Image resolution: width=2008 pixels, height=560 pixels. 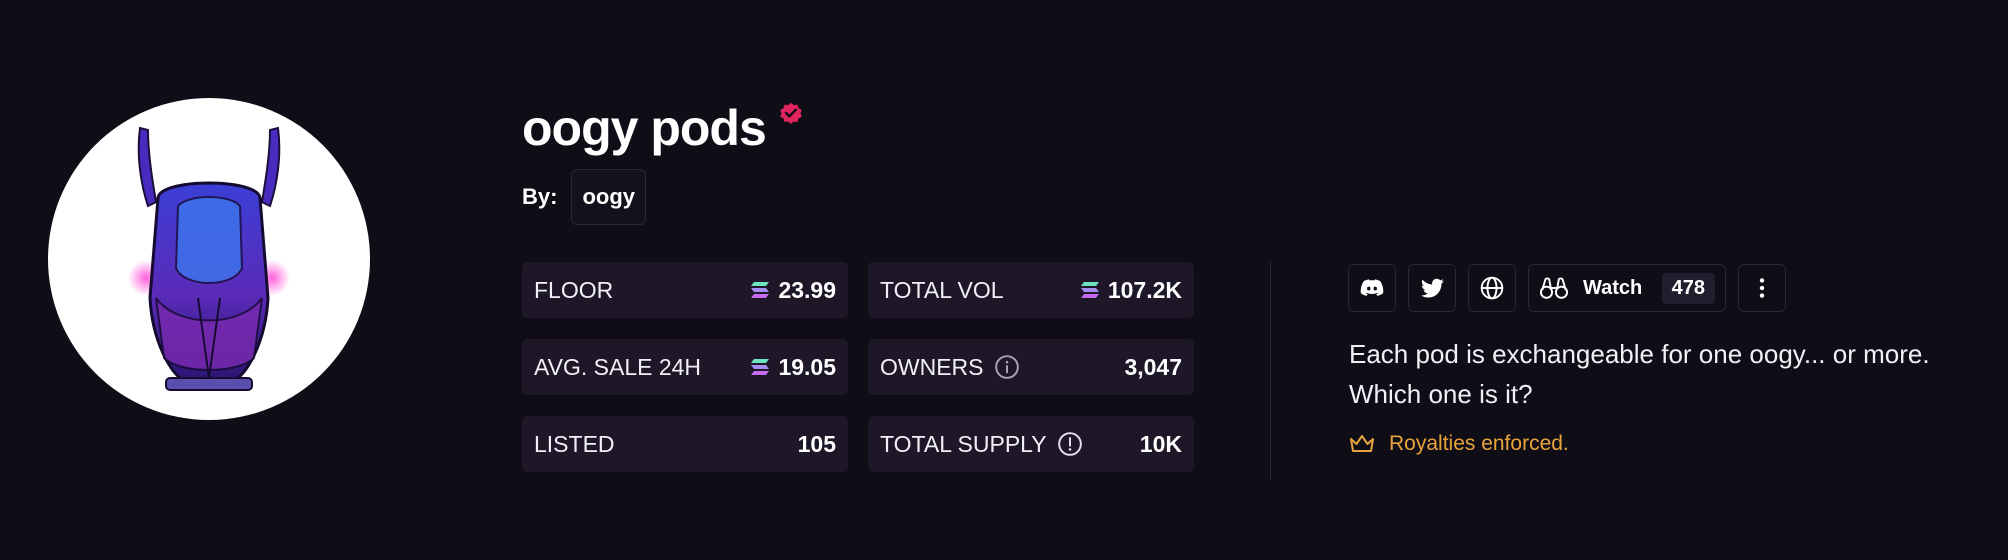 I want to click on vertical-divider, so click(x=1270, y=371).